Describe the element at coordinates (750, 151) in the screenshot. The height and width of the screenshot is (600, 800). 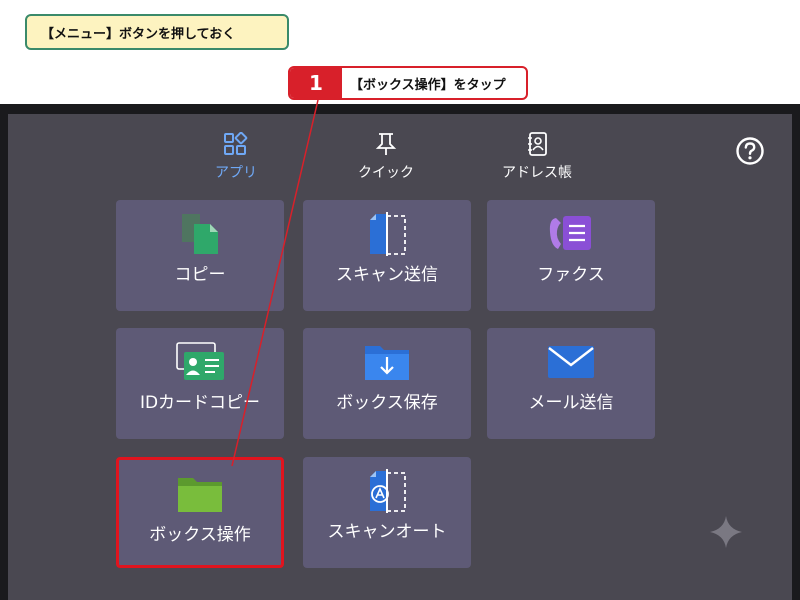
I see `help-icon` at that location.